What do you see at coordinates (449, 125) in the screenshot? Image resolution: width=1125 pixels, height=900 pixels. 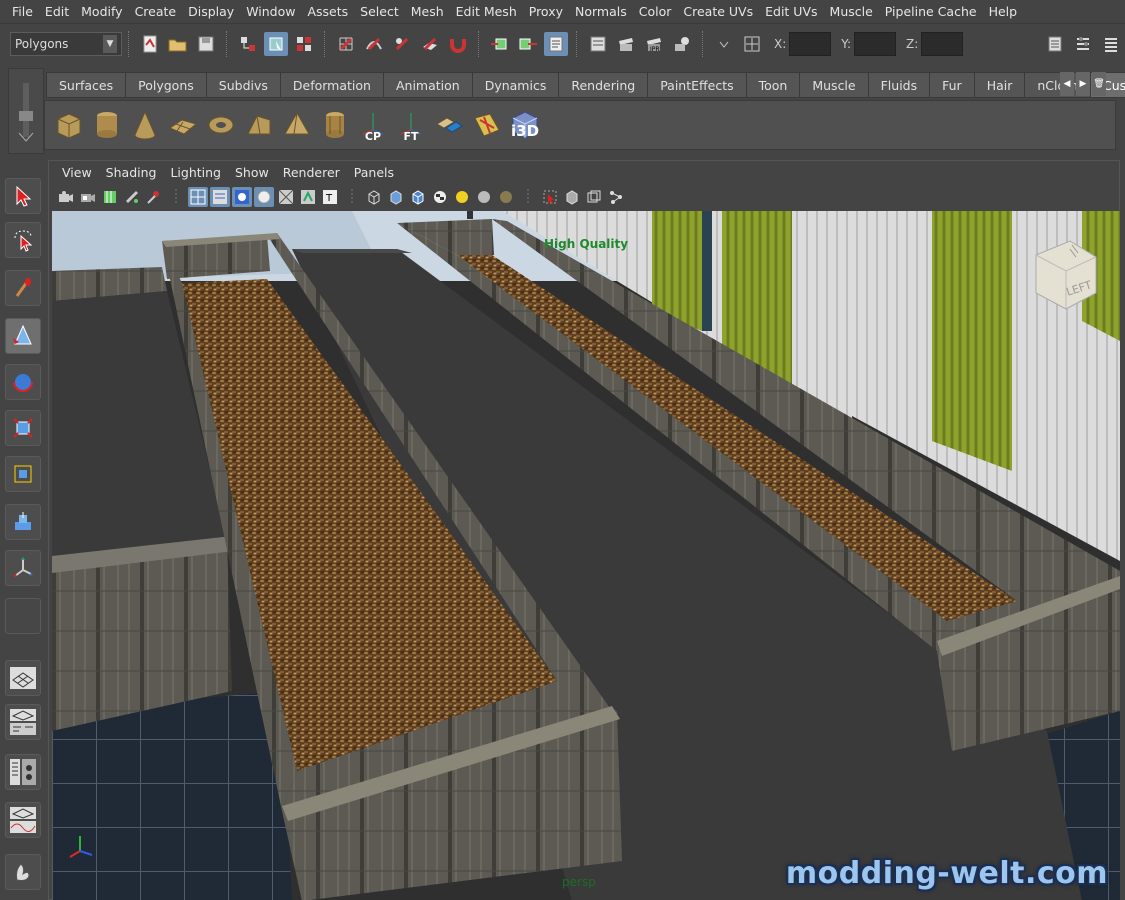 I see `combine-mesh-icon` at bounding box center [449, 125].